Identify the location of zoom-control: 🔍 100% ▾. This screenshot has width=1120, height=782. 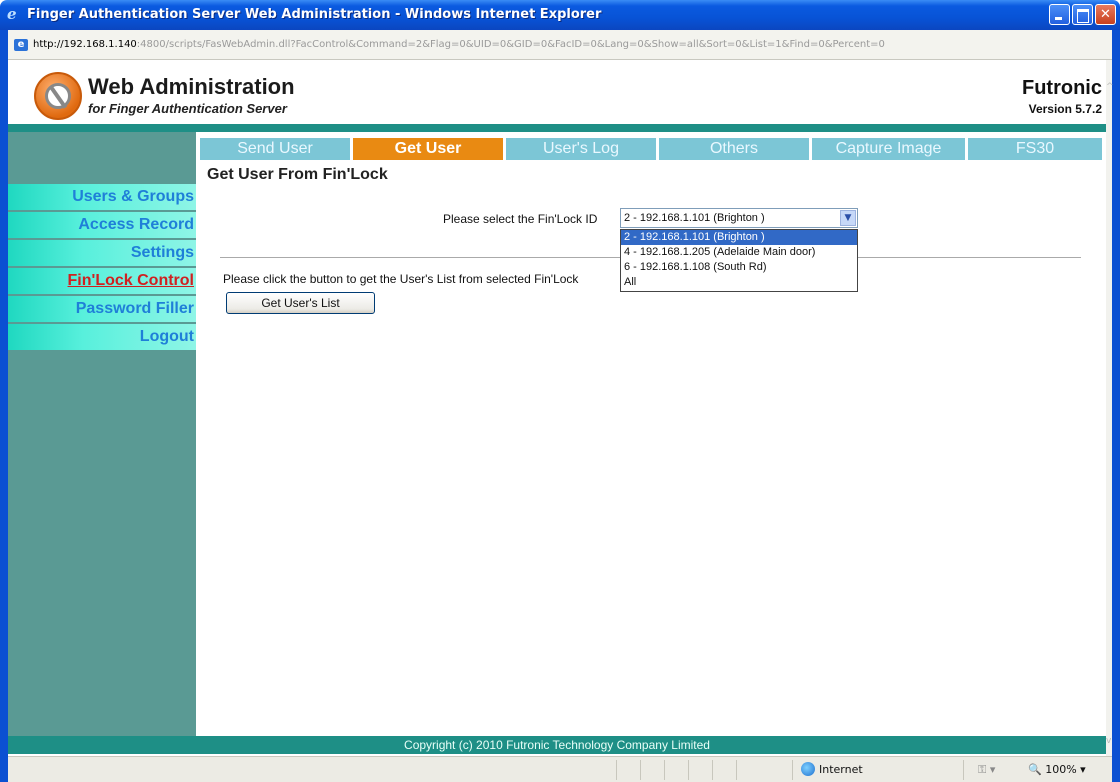
(1057, 769).